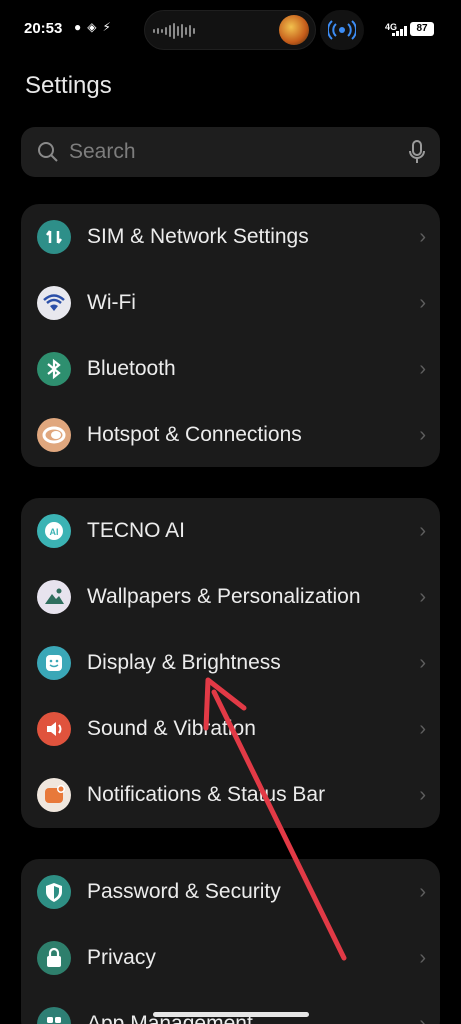  Describe the element at coordinates (230, 531) in the screenshot. I see `settings-item-tecno-ai: AI TECNO AI ›` at that location.